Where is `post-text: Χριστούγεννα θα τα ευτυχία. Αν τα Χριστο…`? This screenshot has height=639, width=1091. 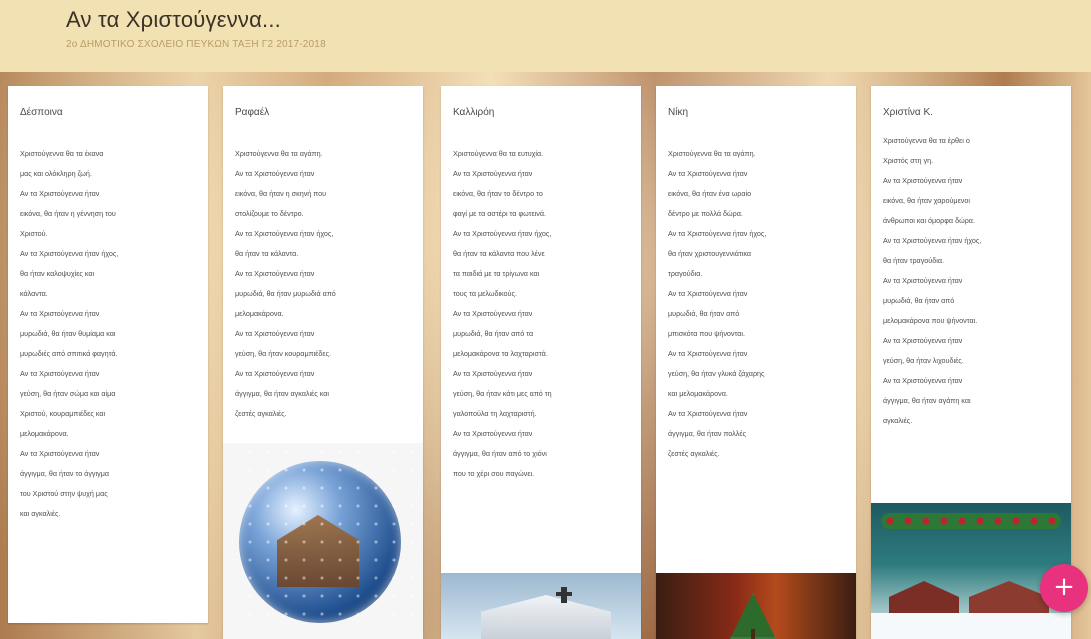 post-text: Χριστούγεννα θα τα ευτυχία. Αν τα Χριστο… is located at coordinates (502, 313).